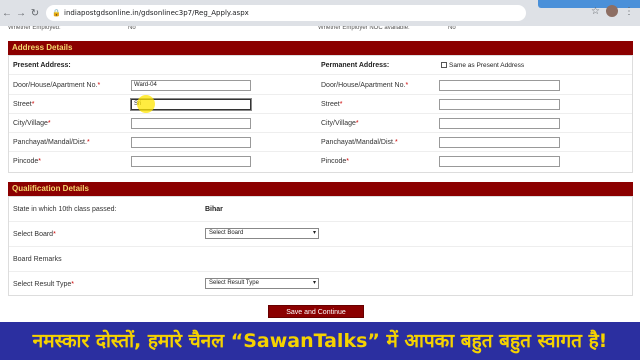 The width and height of the screenshot is (640, 360). What do you see at coordinates (355, 65) in the screenshot?
I see `permanent-address-heading: Permanent Address:` at bounding box center [355, 65].